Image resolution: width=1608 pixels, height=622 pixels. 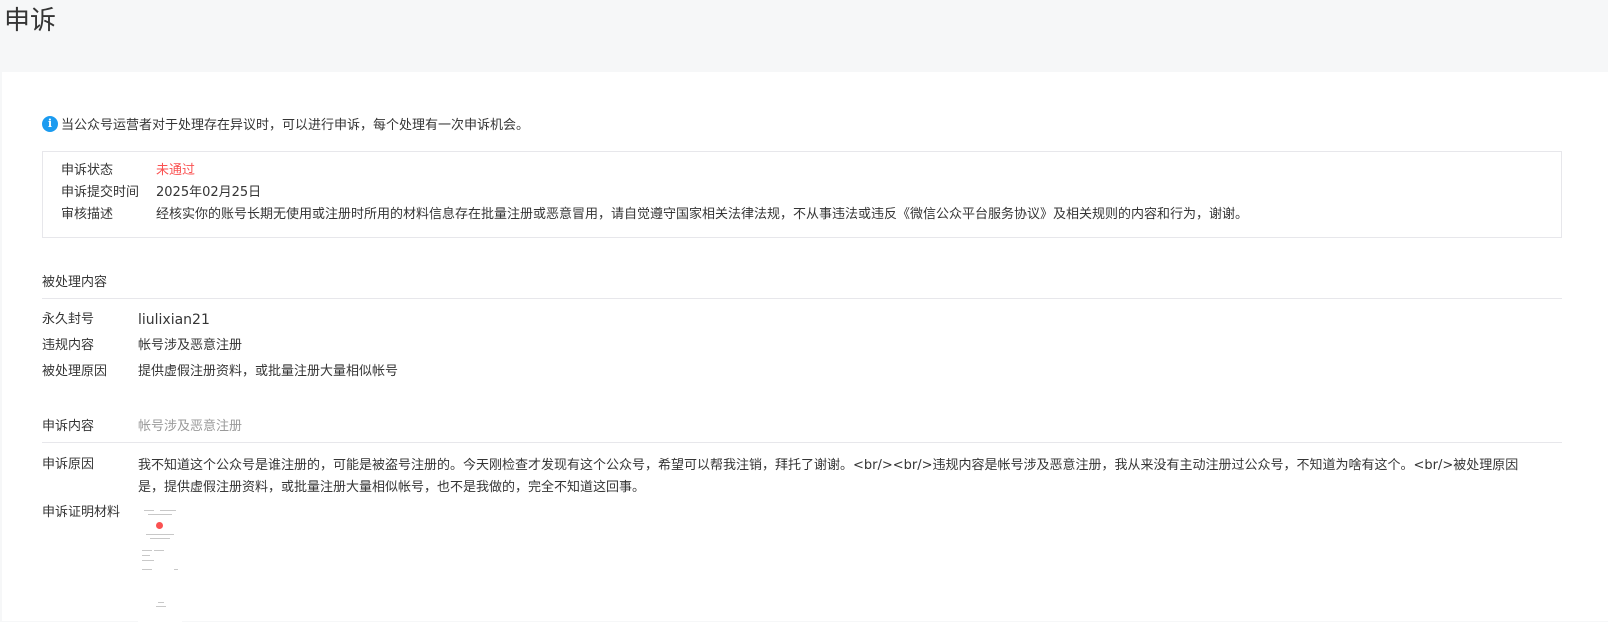 I want to click on submit-time-value: 2025年02月25日, so click(x=209, y=192).